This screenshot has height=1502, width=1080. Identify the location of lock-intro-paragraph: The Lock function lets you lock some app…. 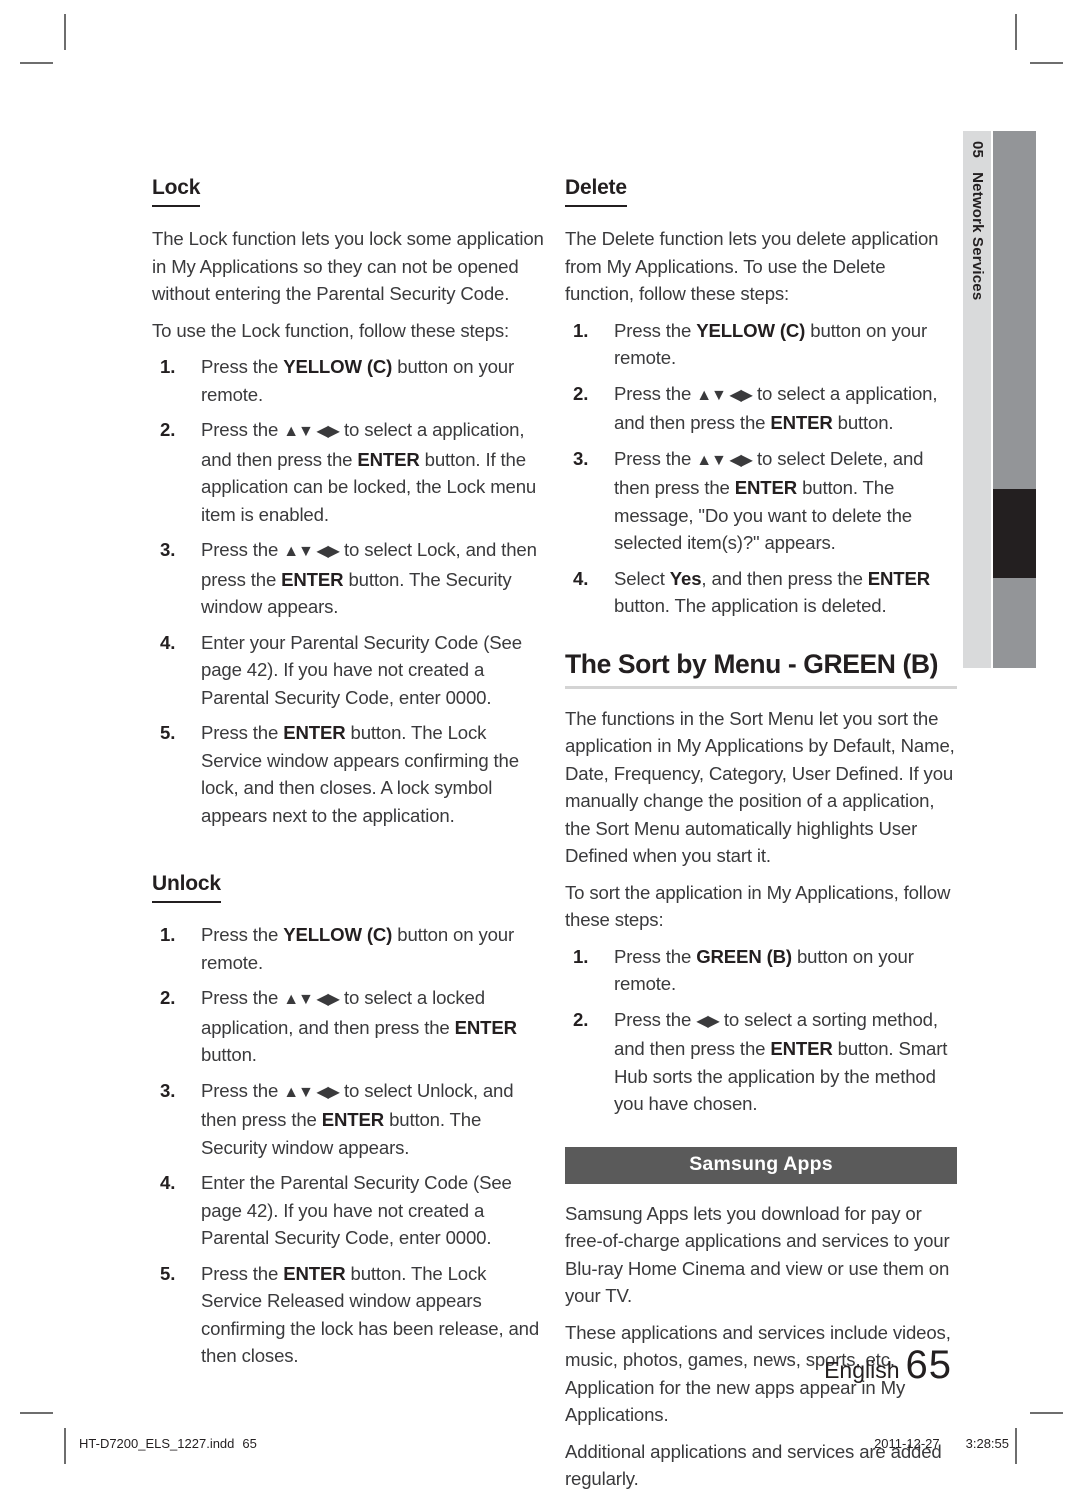
(348, 266).